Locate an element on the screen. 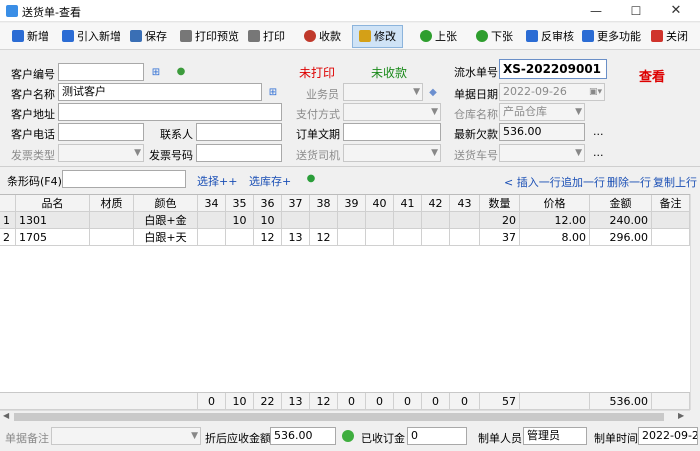 Image resolution: width=700 pixels, height=451 pixels. serial-input: XS-202209001 is located at coordinates (553, 69).